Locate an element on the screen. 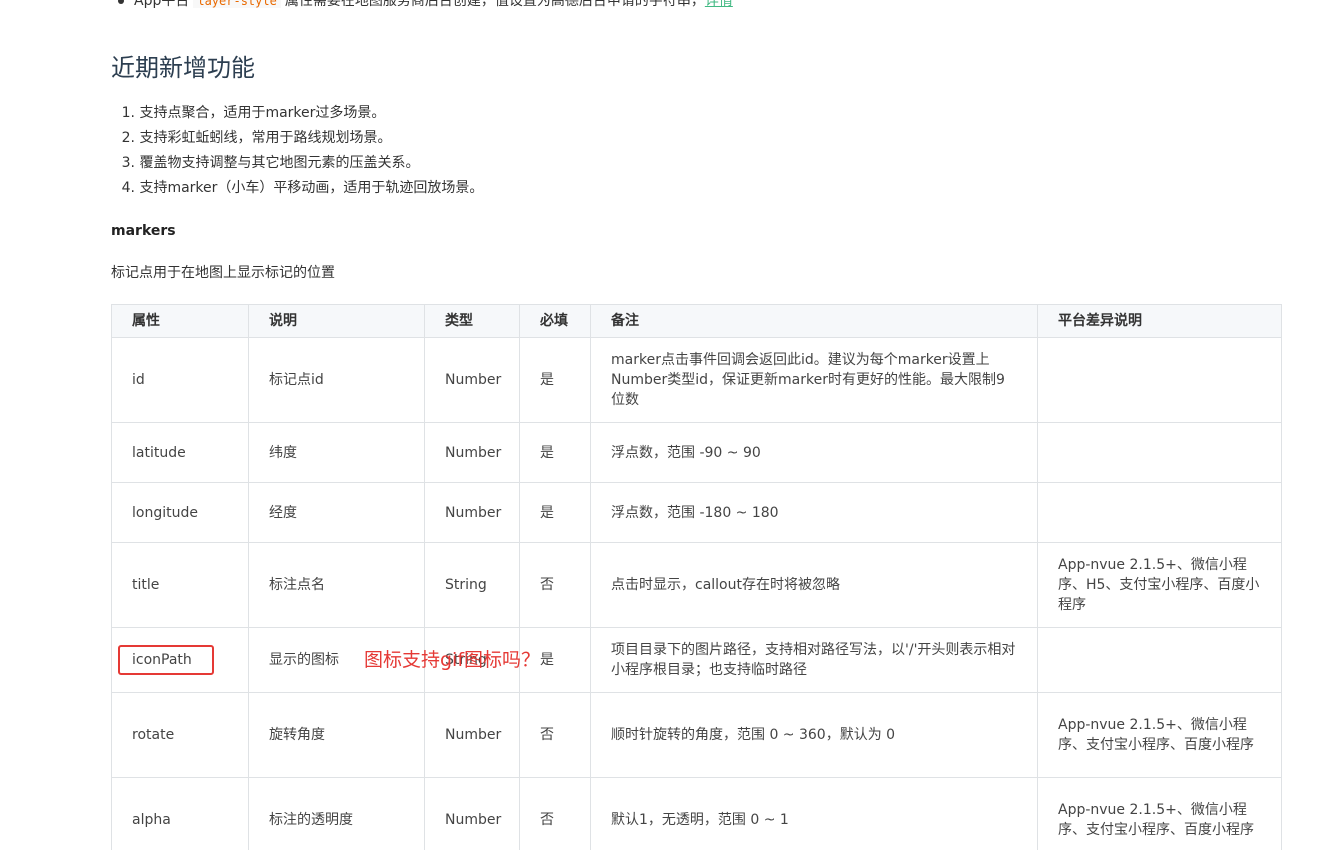 The image size is (1322, 850). feature-item: 4. 支持marker（小车）平移动画，适用于轨迹回放场景。 is located at coordinates (302, 188).